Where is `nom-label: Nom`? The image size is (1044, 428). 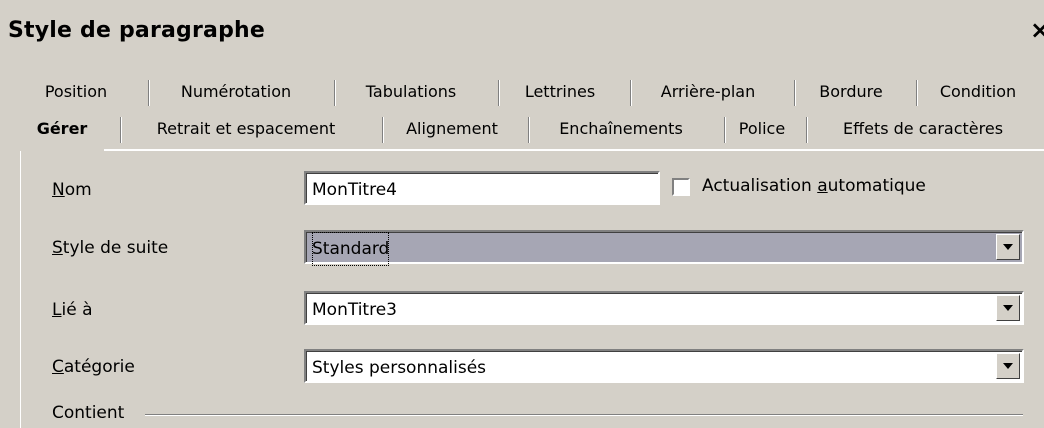 nom-label: Nom is located at coordinates (72, 190).